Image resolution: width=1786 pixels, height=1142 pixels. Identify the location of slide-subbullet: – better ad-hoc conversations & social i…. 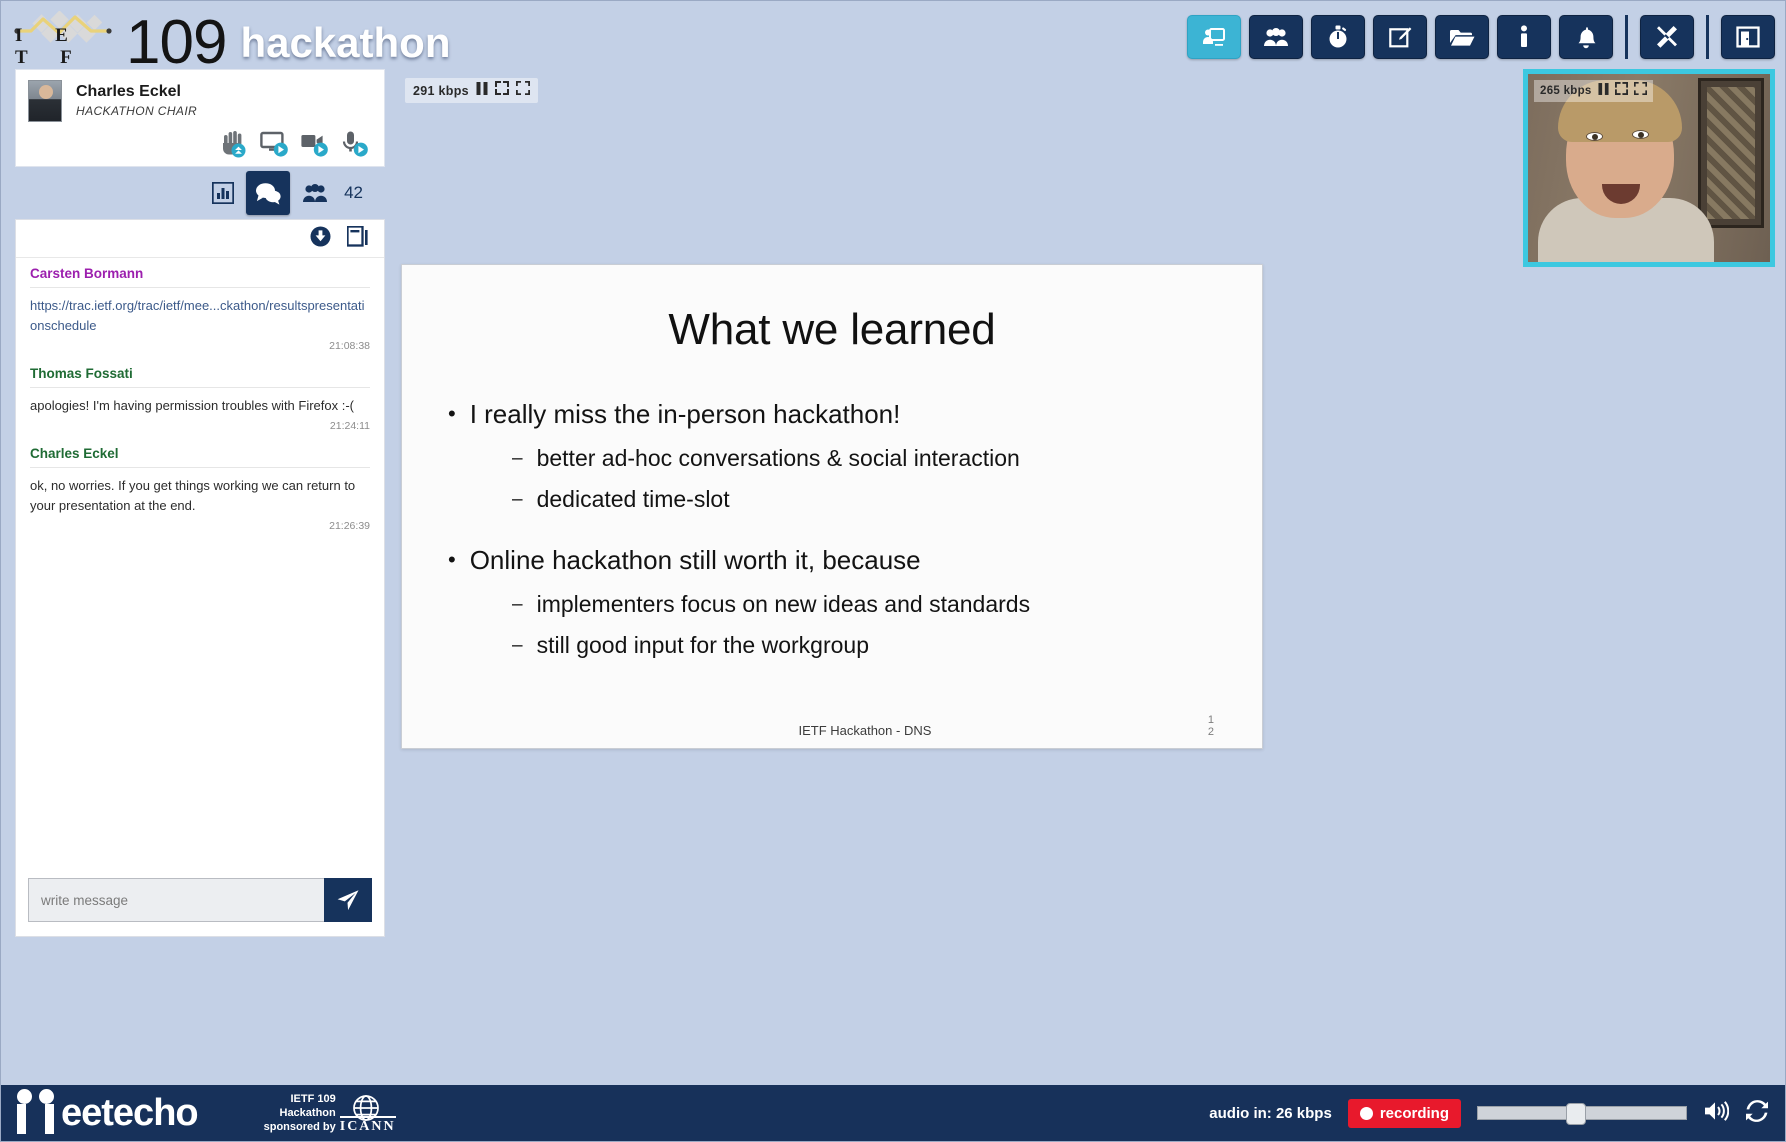
(887, 458).